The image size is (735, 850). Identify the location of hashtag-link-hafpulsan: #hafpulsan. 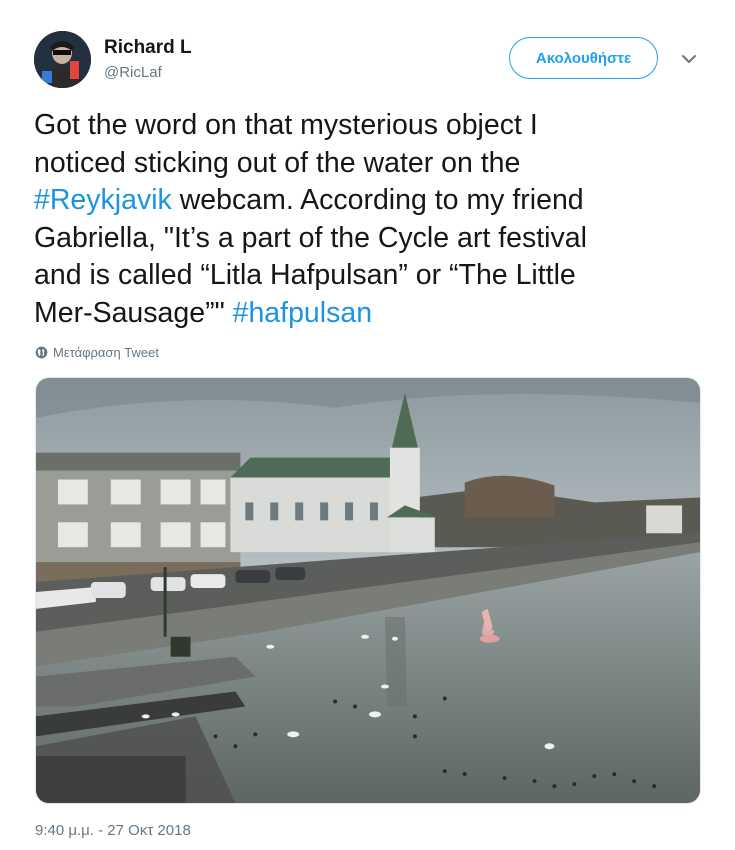
(302, 313).